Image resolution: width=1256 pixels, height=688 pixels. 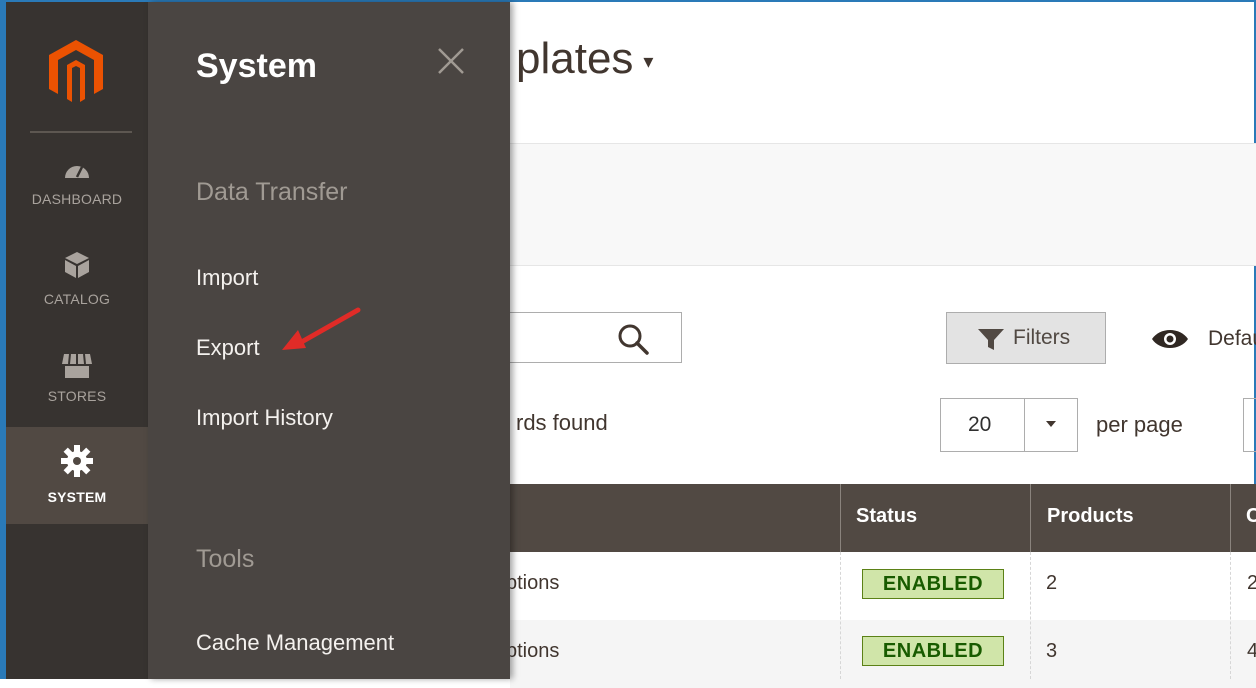 What do you see at coordinates (77, 299) in the screenshot?
I see `nav-item-label: CATALOG` at bounding box center [77, 299].